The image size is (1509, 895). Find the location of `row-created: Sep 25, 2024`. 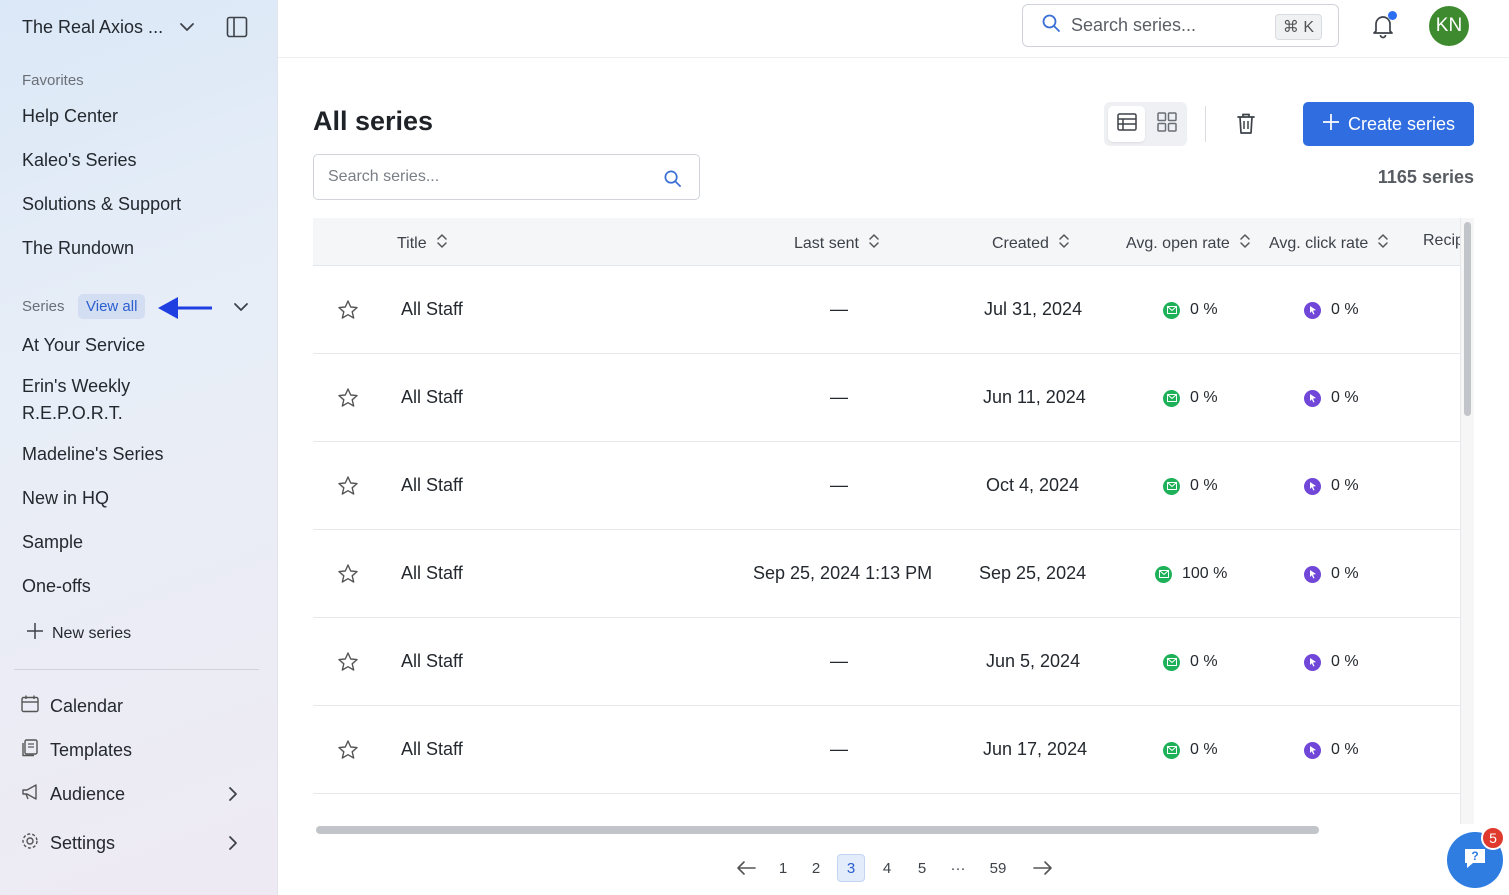

row-created: Sep 25, 2024 is located at coordinates (1033, 573).